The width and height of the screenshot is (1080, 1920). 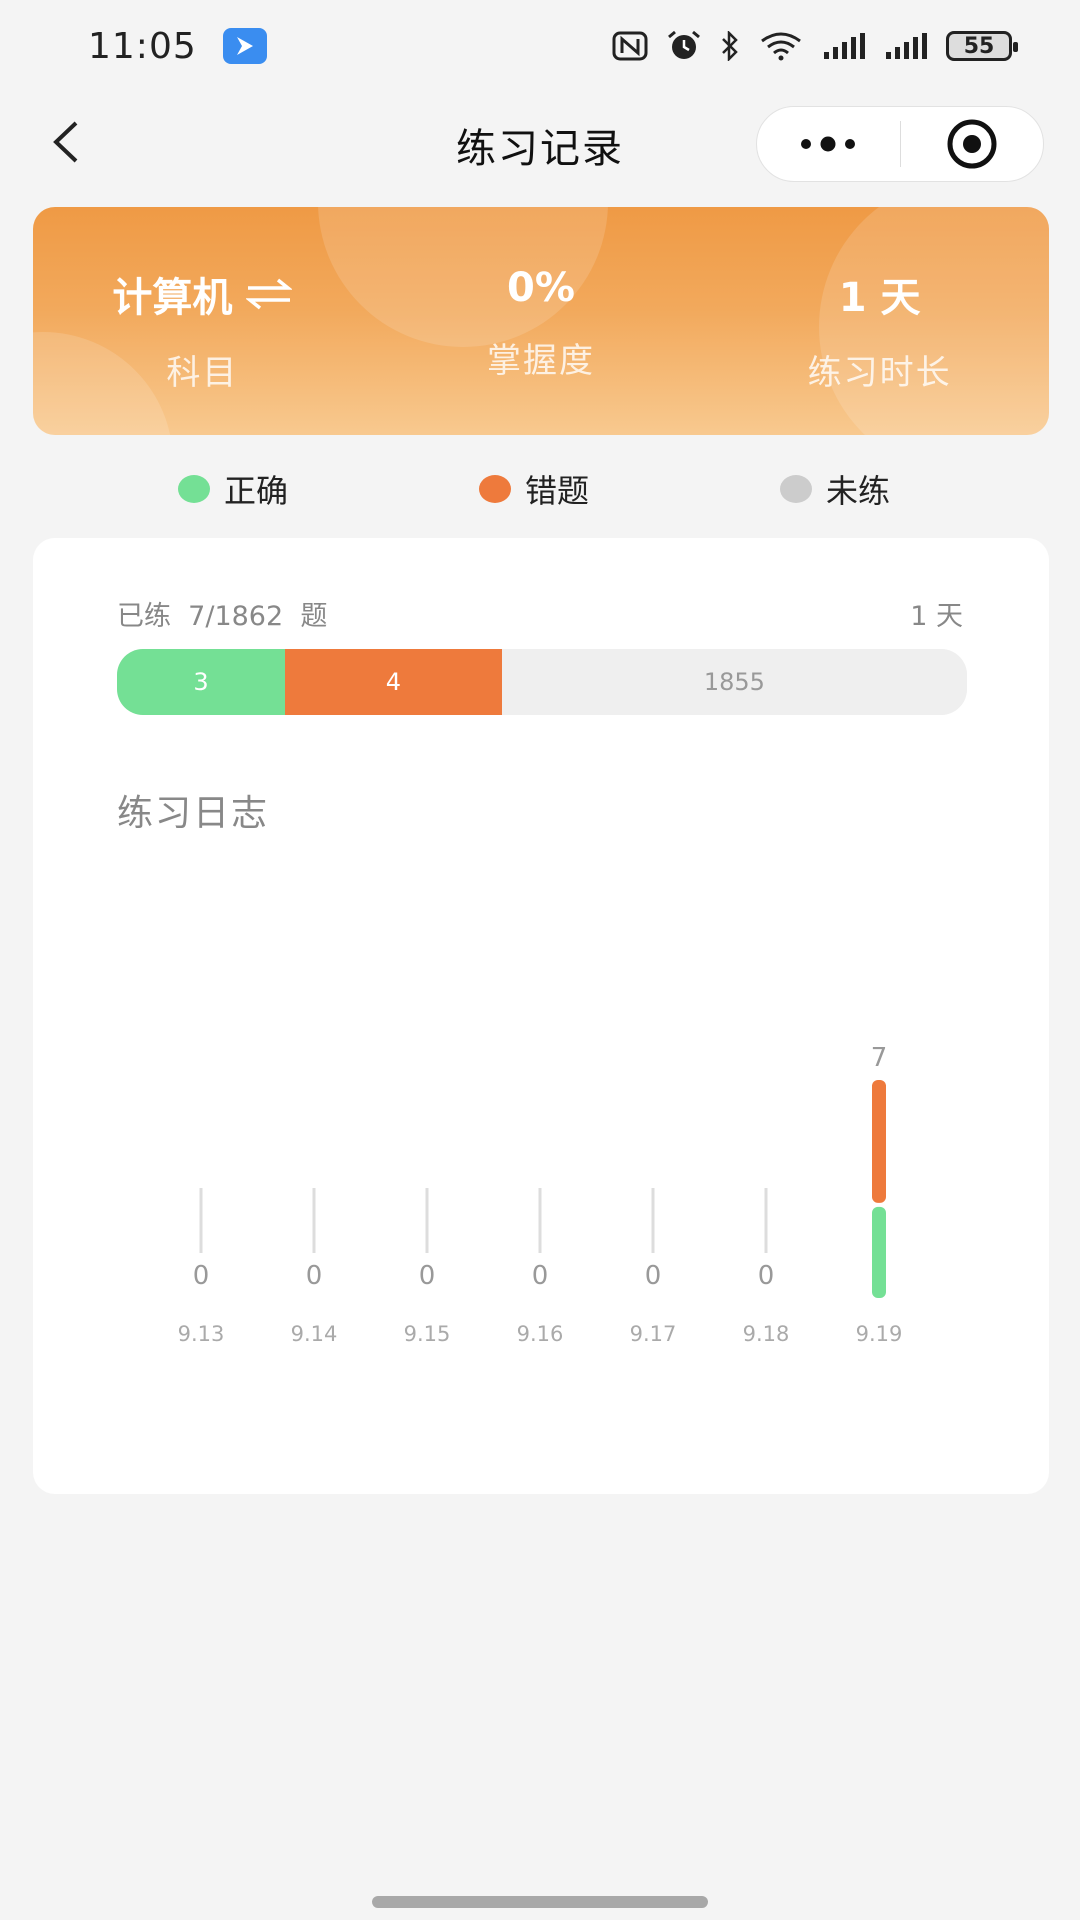 I want to click on mini-program-capsule, so click(x=900, y=144).